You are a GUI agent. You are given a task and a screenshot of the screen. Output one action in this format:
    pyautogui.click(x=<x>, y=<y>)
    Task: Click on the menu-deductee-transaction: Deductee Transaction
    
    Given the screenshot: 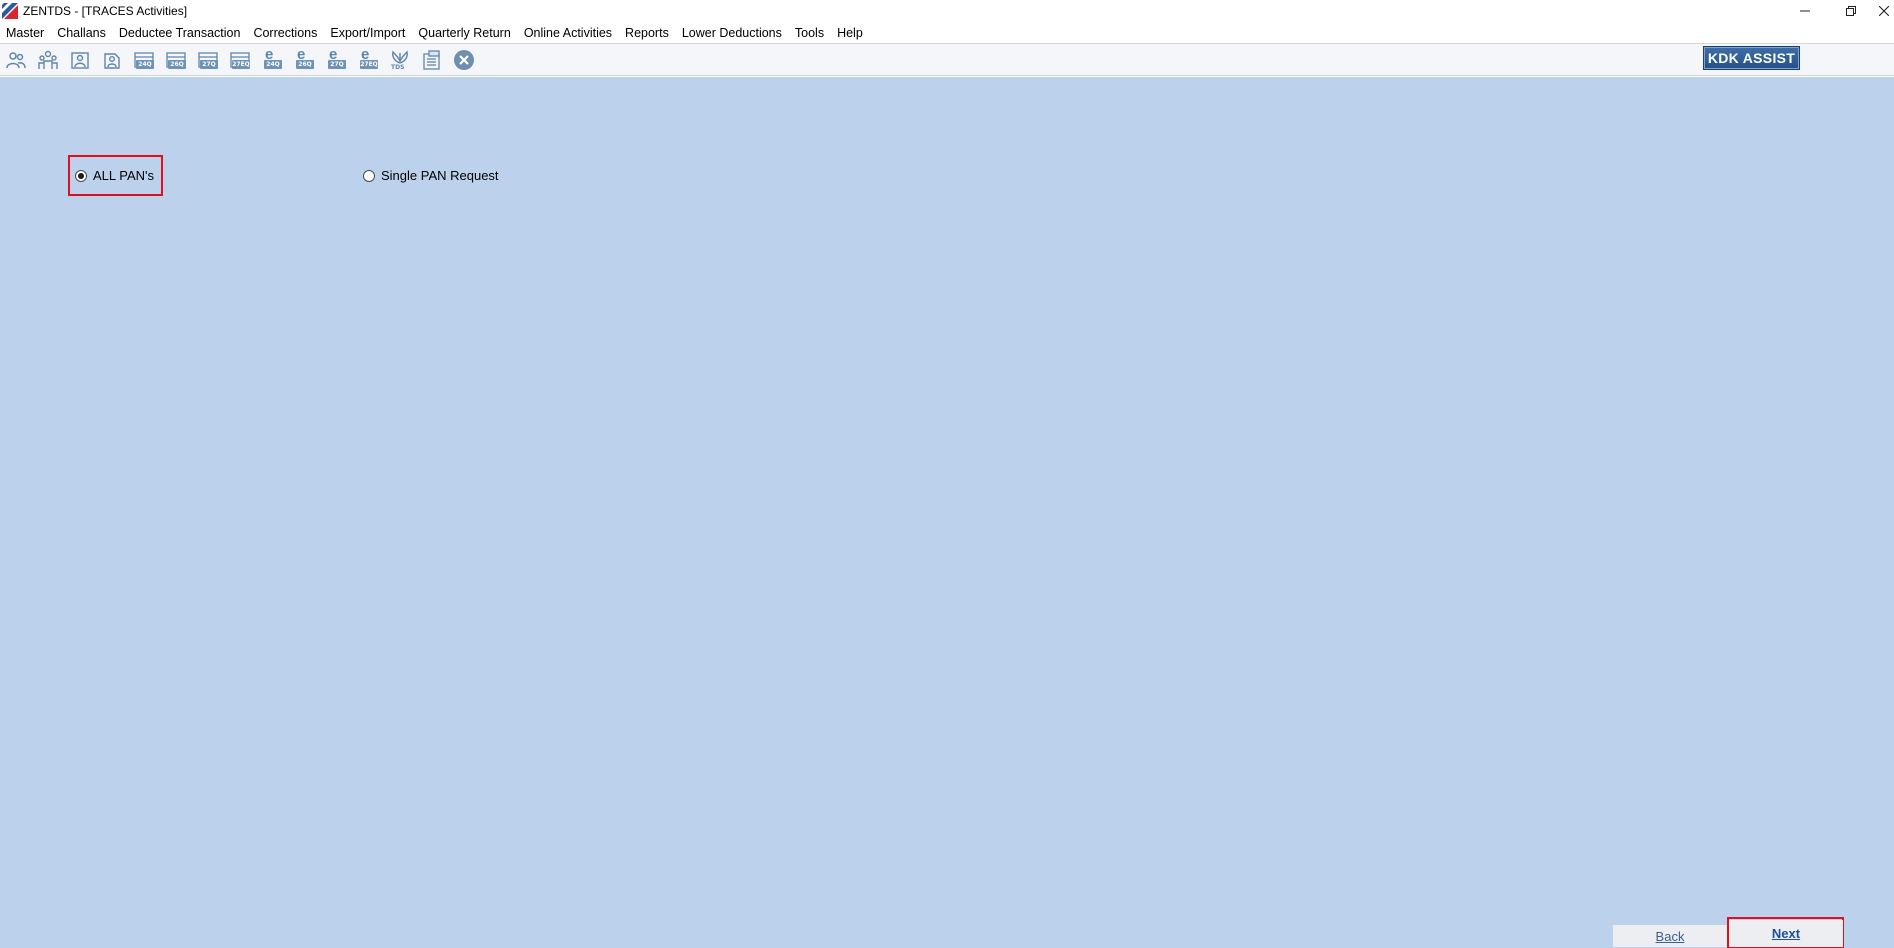 What is the action you would take?
    pyautogui.click(x=180, y=33)
    